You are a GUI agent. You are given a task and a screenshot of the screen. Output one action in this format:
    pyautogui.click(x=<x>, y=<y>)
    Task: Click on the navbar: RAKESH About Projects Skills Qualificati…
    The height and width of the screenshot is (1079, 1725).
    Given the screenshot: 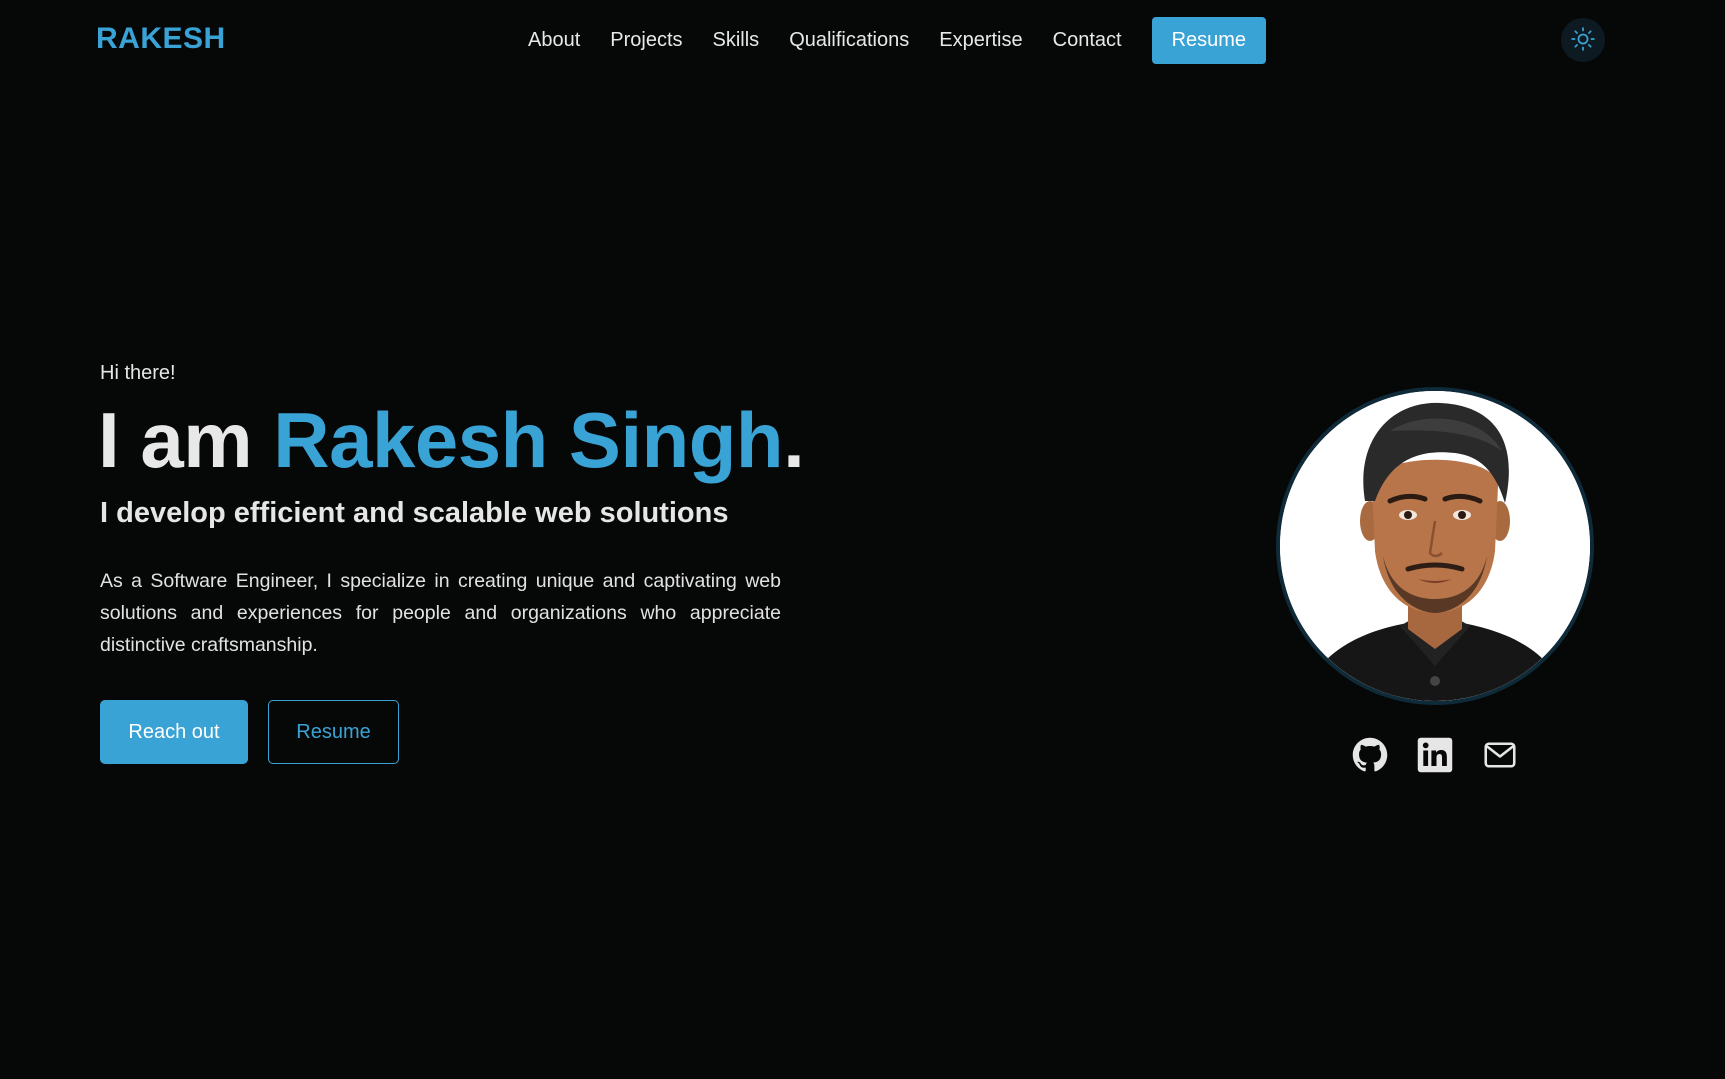 What is the action you would take?
    pyautogui.click(x=862, y=40)
    